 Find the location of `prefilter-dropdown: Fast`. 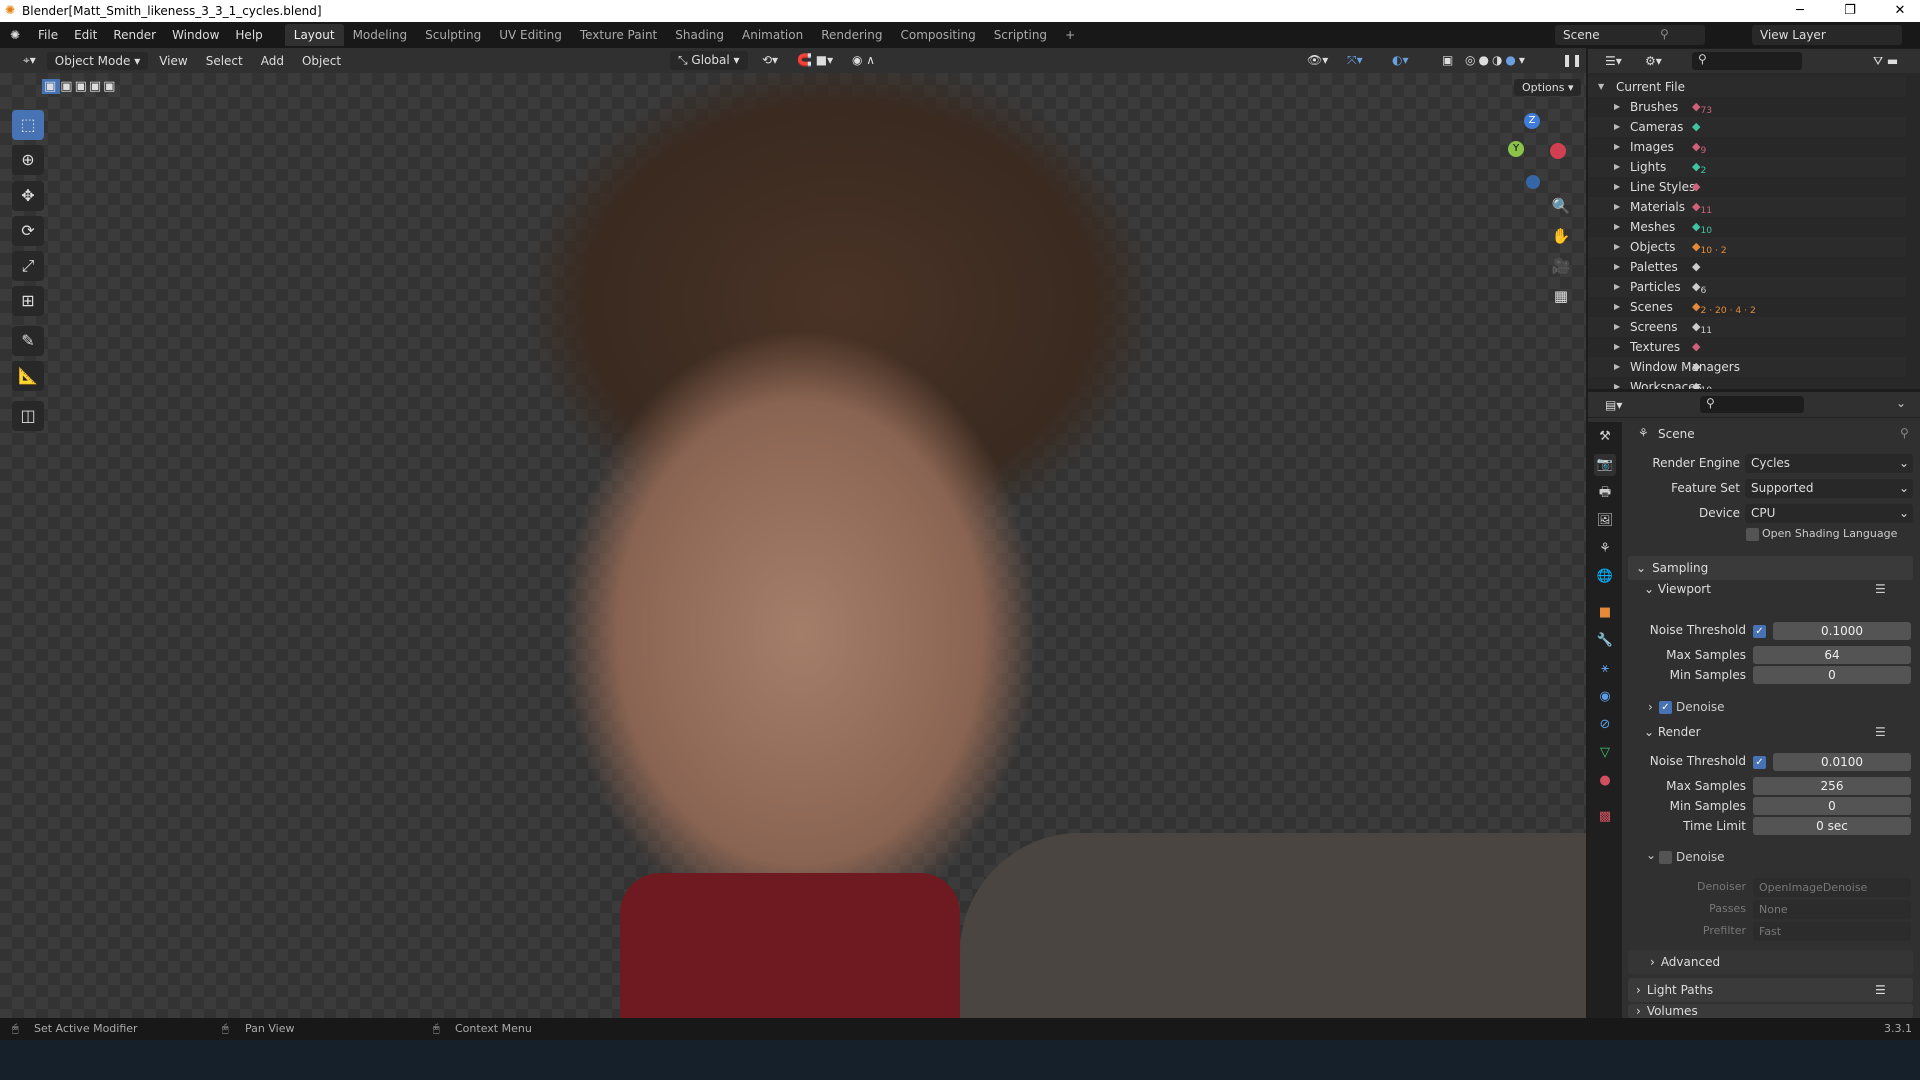

prefilter-dropdown: Fast is located at coordinates (1832, 931).